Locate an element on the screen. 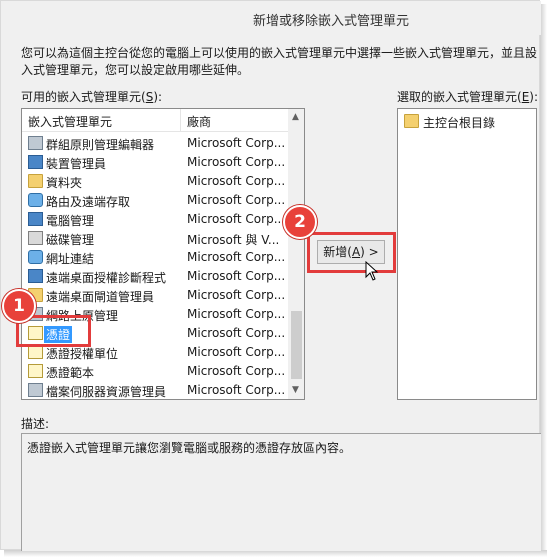 Image resolution: width=547 pixels, height=557 pixels. scroll-down-button: ▼ is located at coordinates (296, 390).